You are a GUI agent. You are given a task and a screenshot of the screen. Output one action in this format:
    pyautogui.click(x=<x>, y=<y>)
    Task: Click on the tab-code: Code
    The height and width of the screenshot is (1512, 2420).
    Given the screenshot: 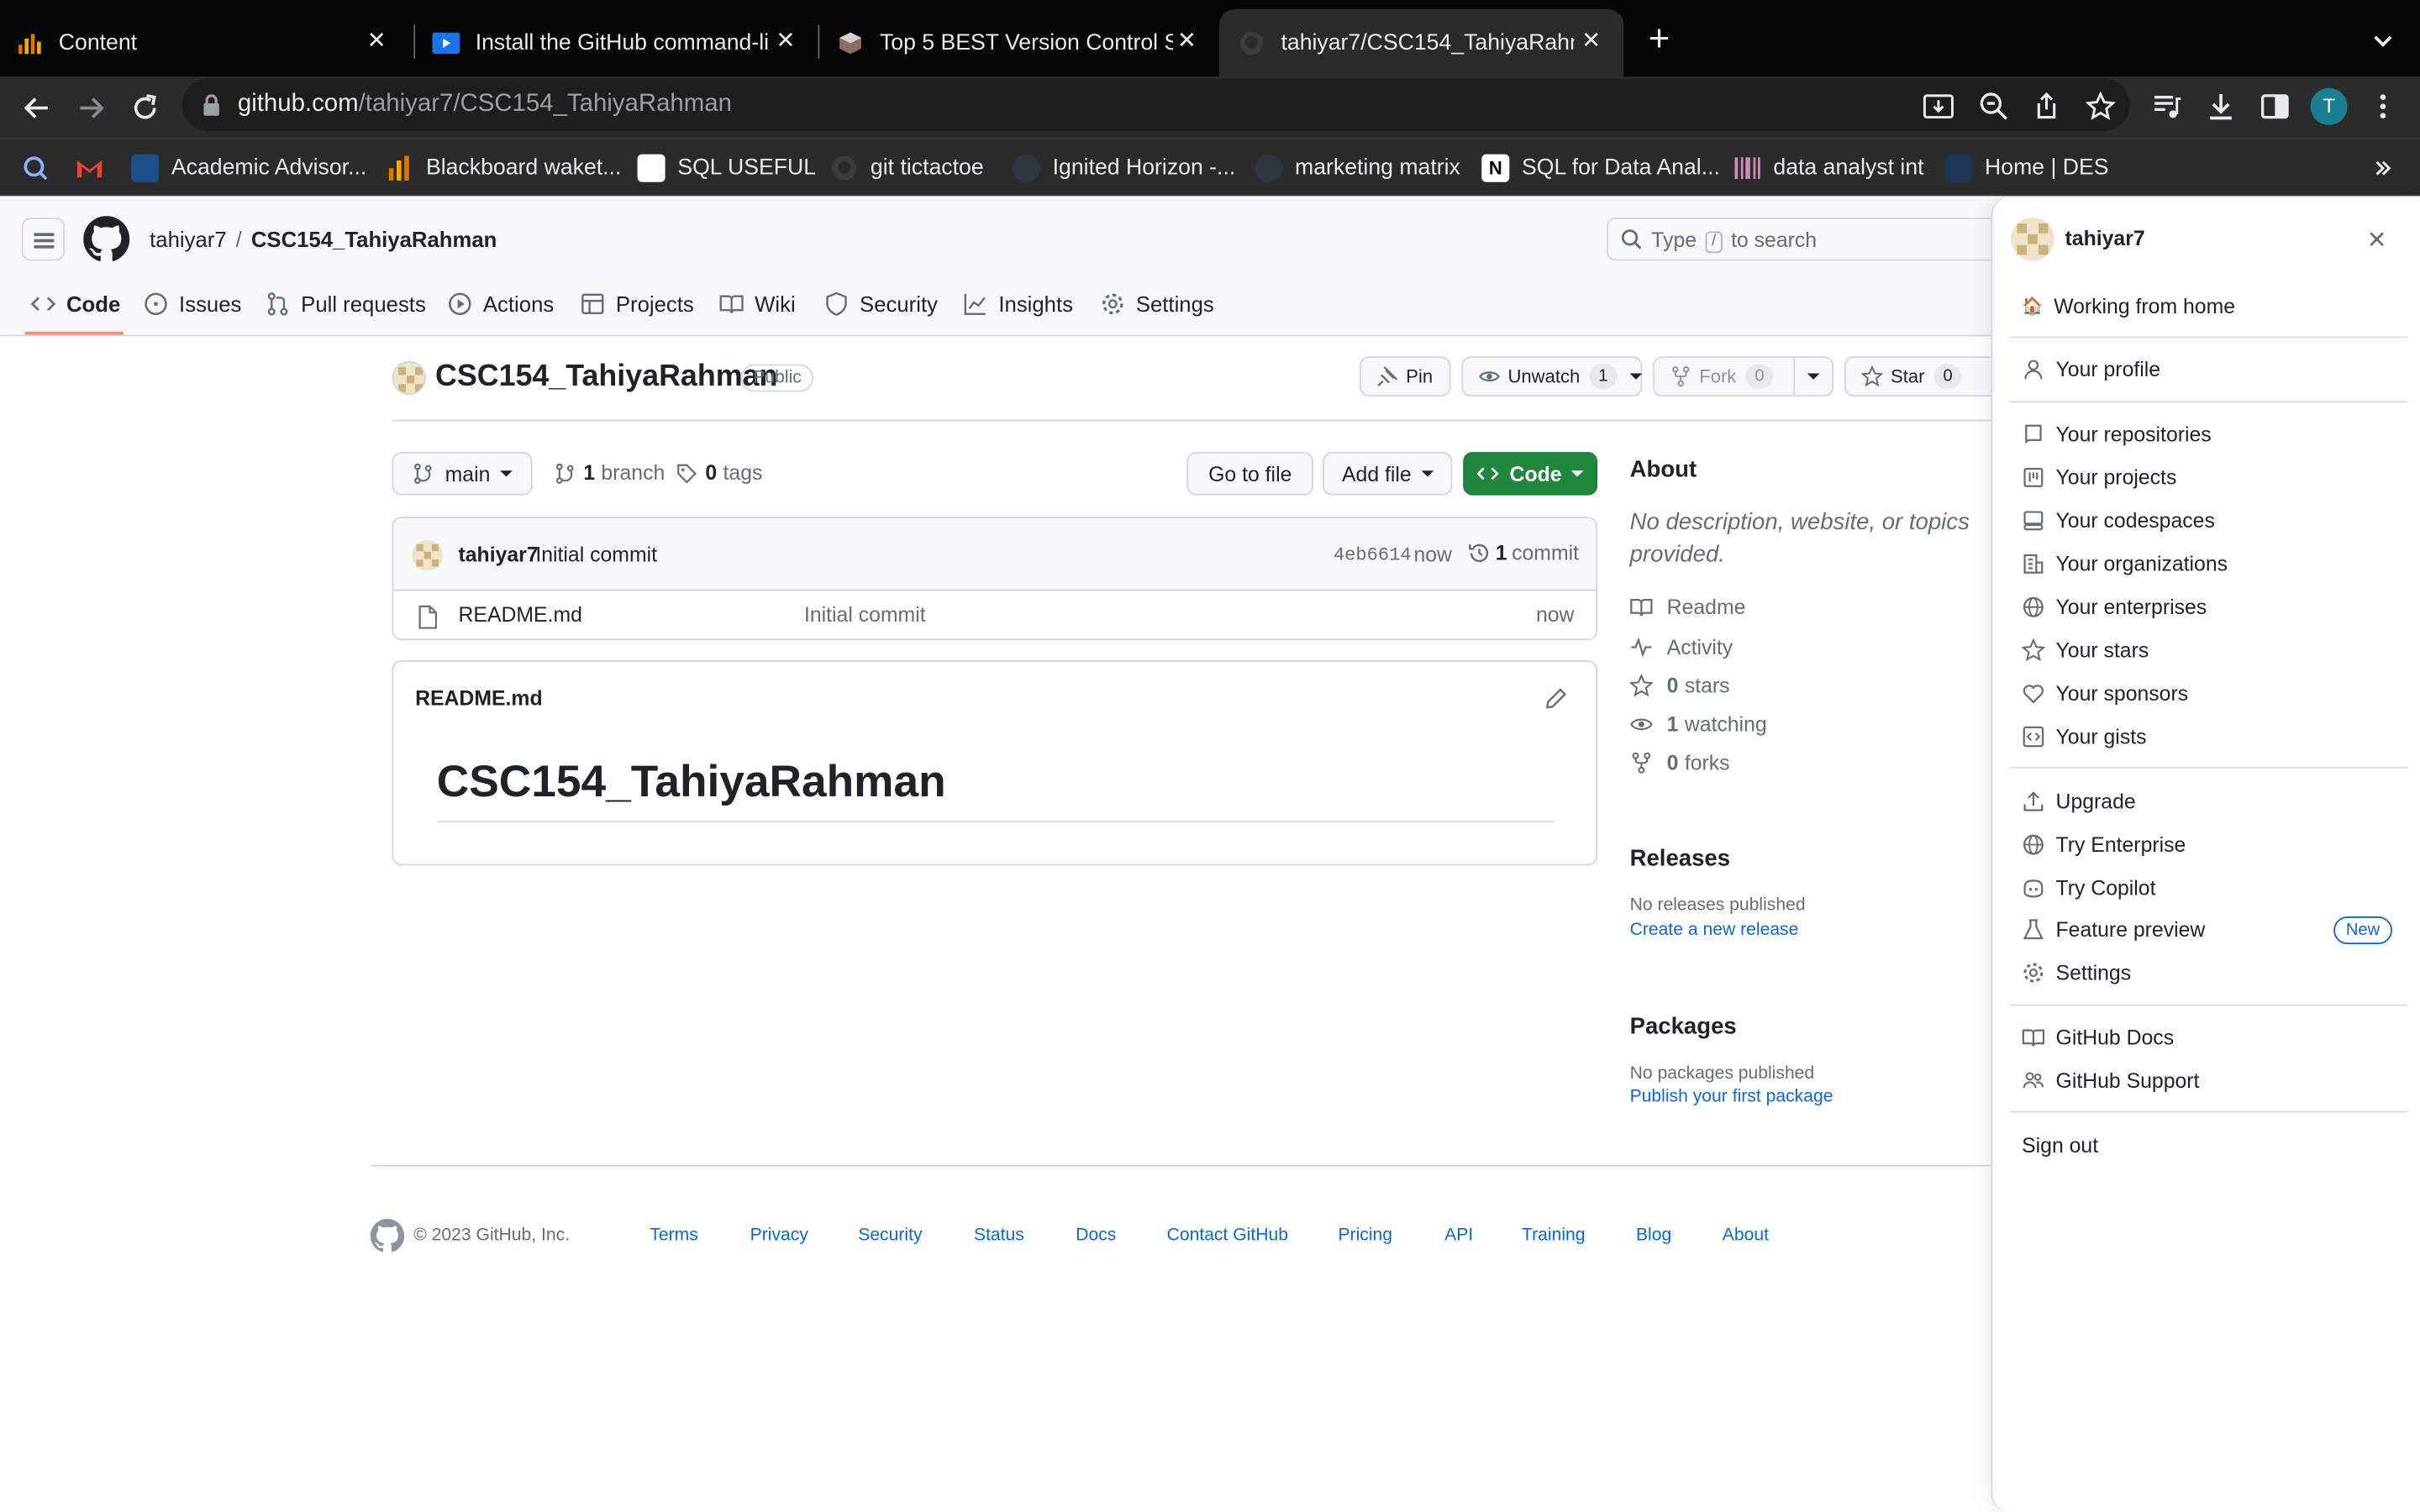 What is the action you would take?
    pyautogui.click(x=75, y=304)
    